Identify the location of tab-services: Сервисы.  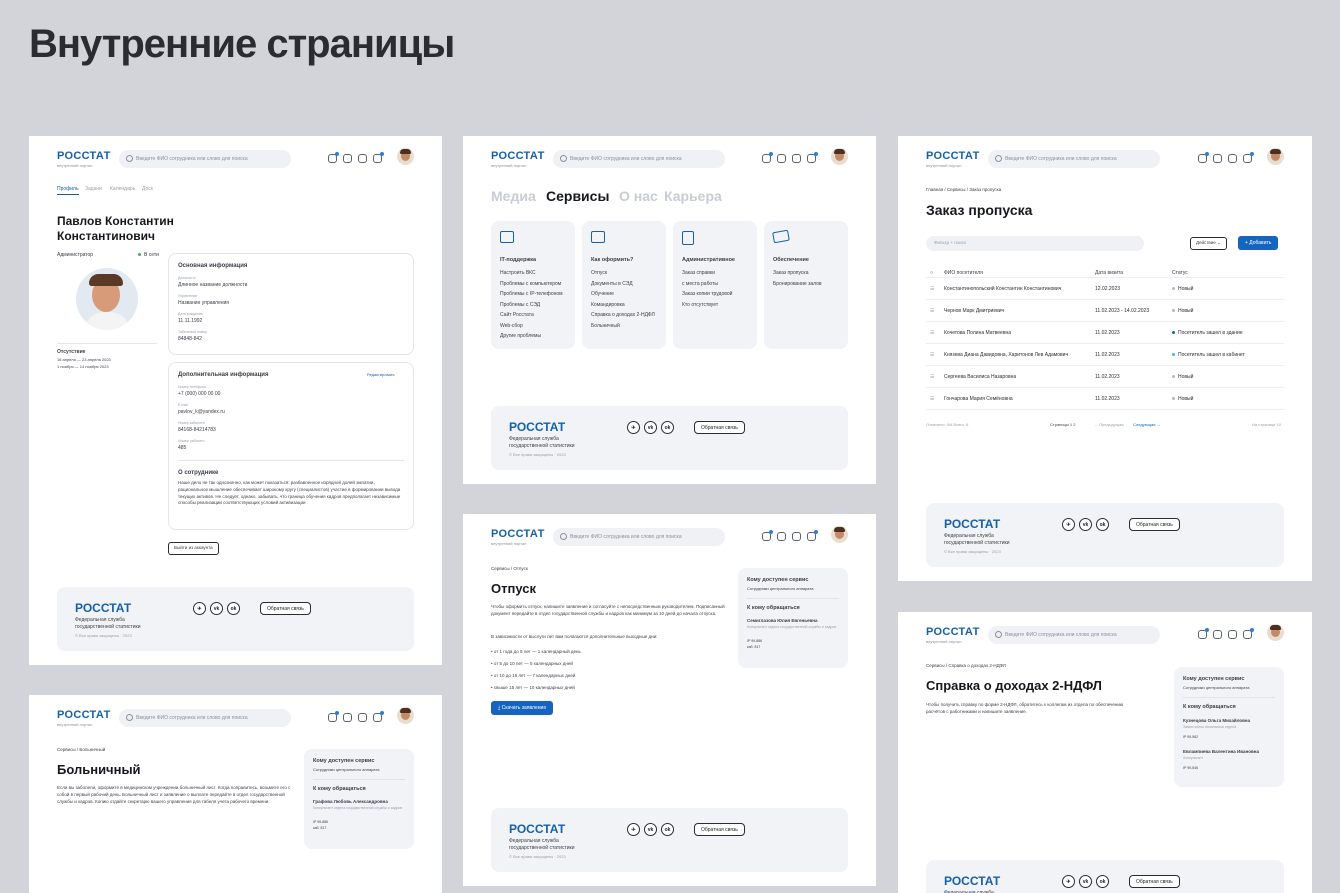
(577, 196).